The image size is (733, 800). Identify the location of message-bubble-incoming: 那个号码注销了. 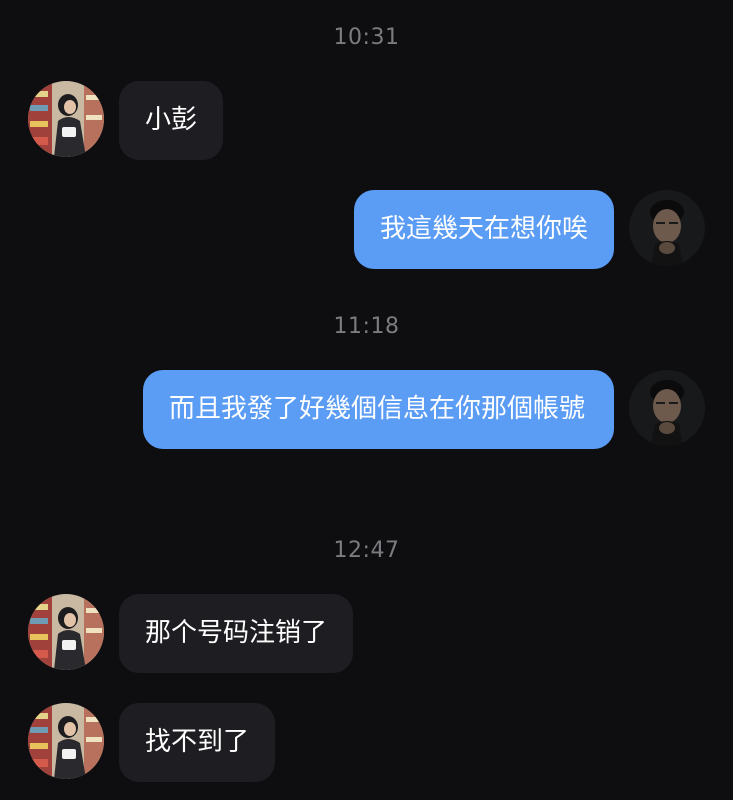
(236, 633).